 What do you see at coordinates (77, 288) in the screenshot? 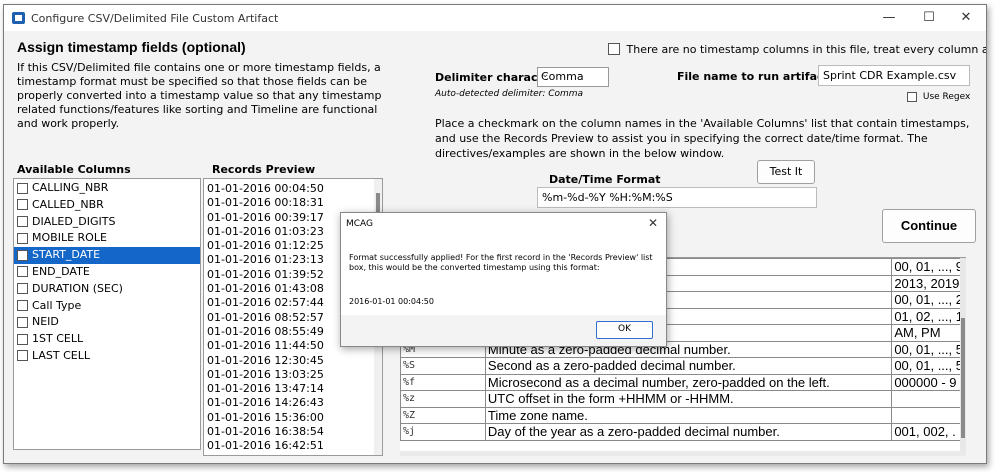
I see `column-label: DURATION (SEC)` at bounding box center [77, 288].